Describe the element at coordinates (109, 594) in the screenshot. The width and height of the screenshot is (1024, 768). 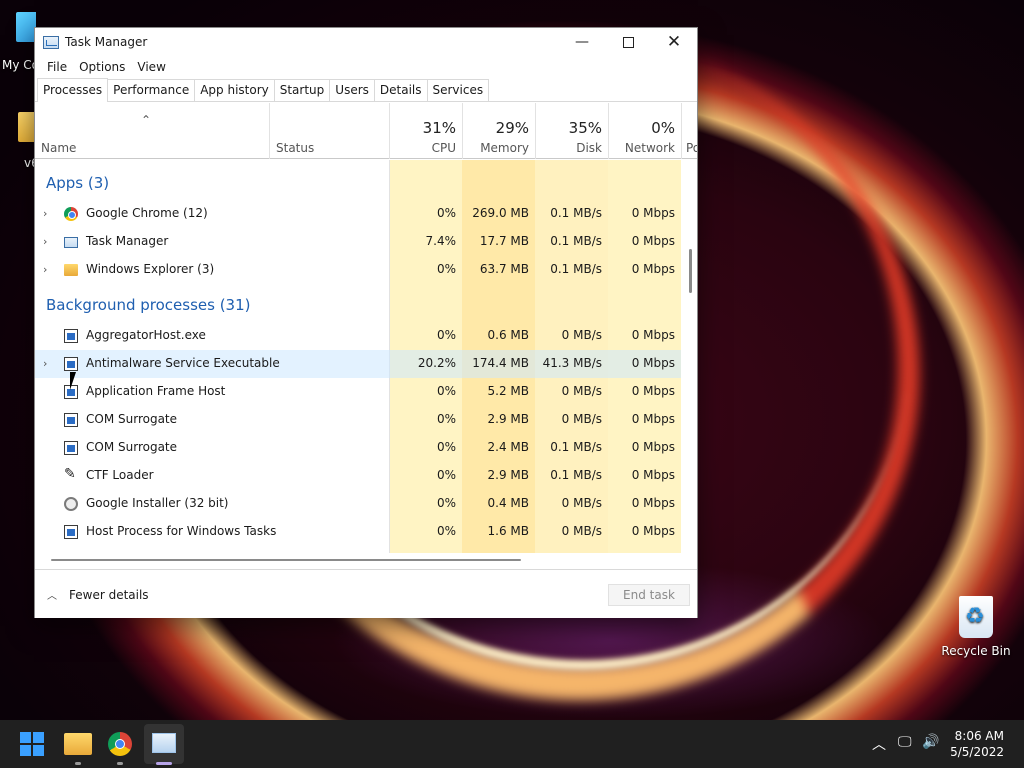
I see `fewer-details-label: Fewer details` at that location.